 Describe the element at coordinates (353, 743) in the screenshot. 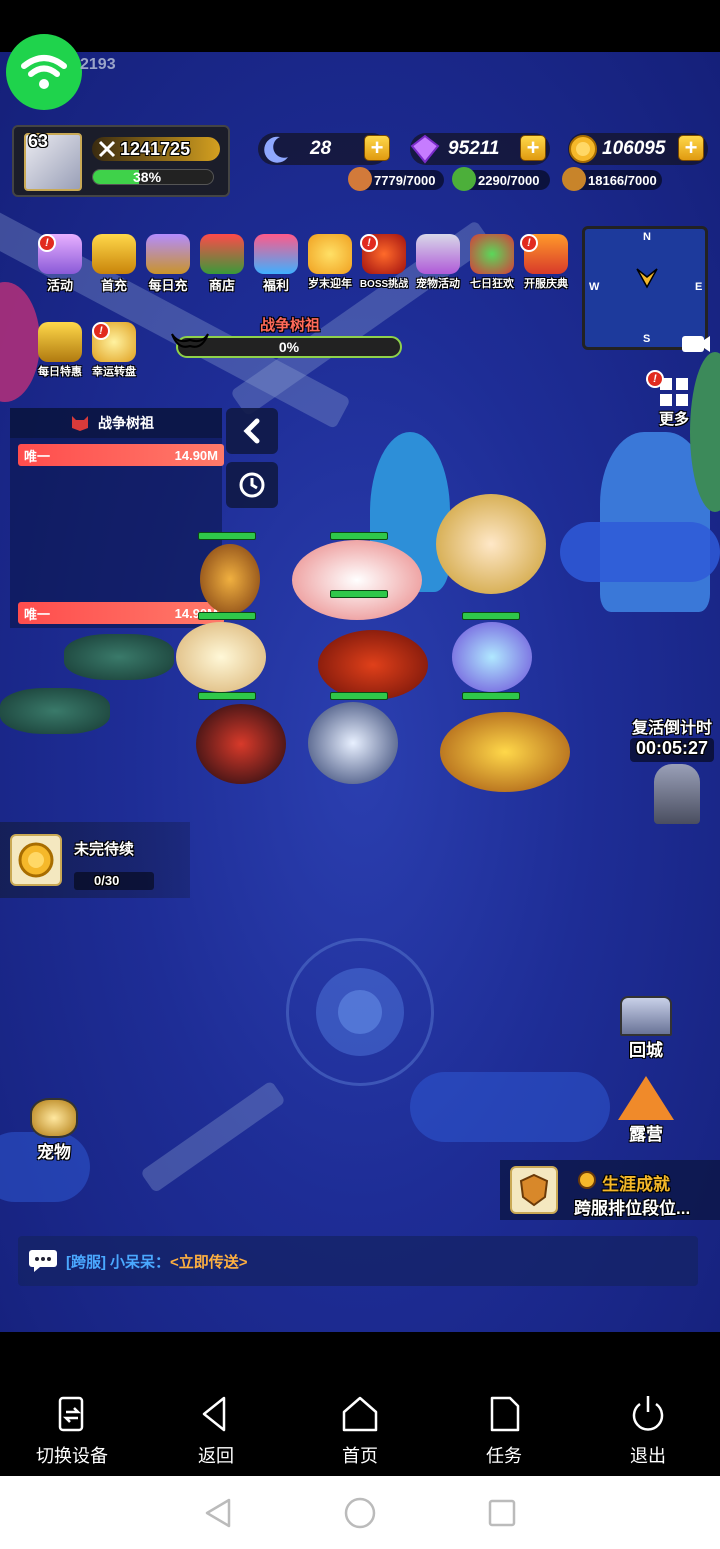

I see `hero-swordsman` at that location.